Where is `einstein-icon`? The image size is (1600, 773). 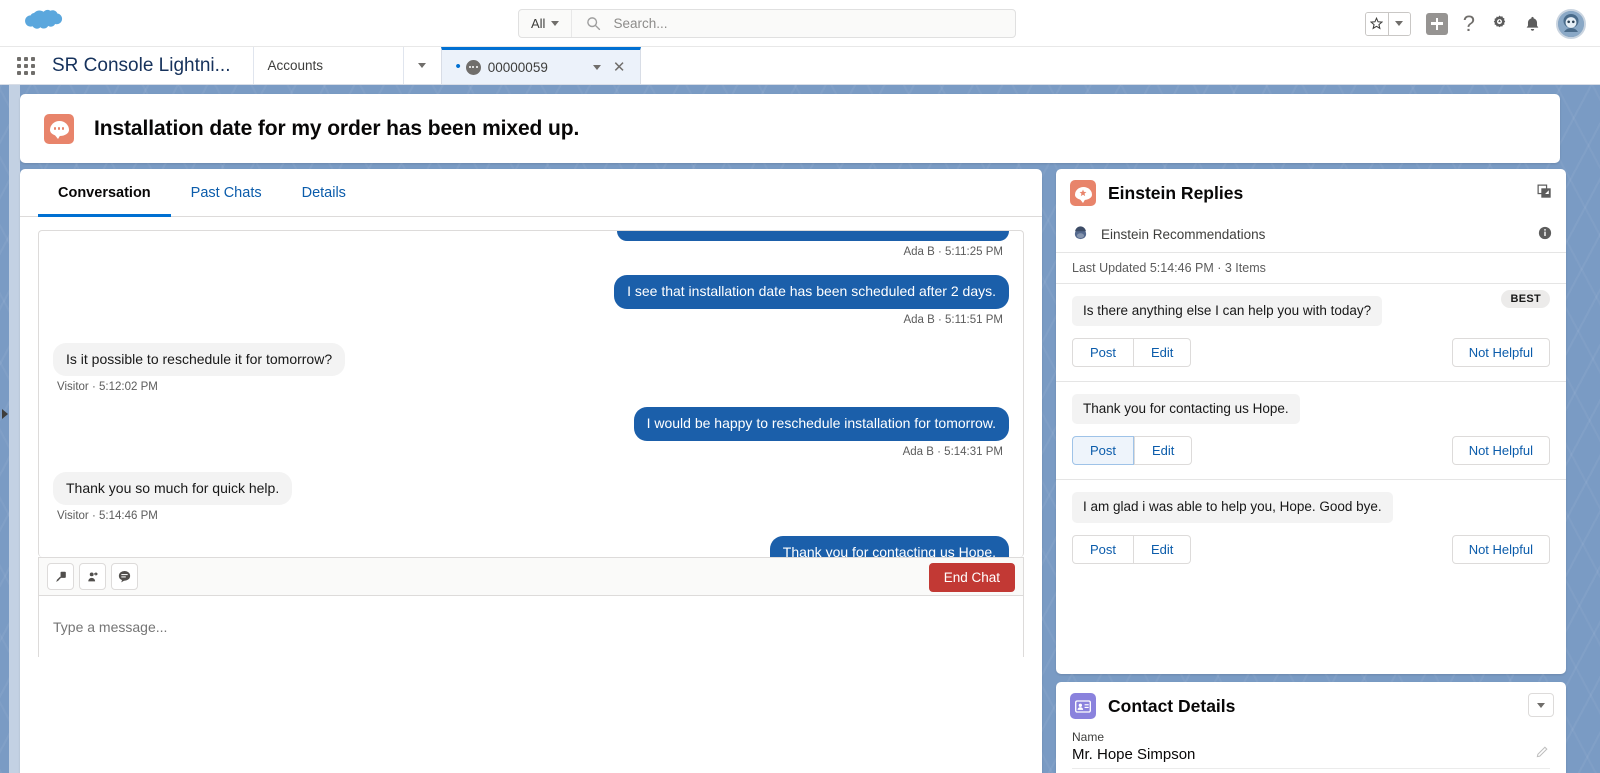
einstein-icon is located at coordinates (1083, 193).